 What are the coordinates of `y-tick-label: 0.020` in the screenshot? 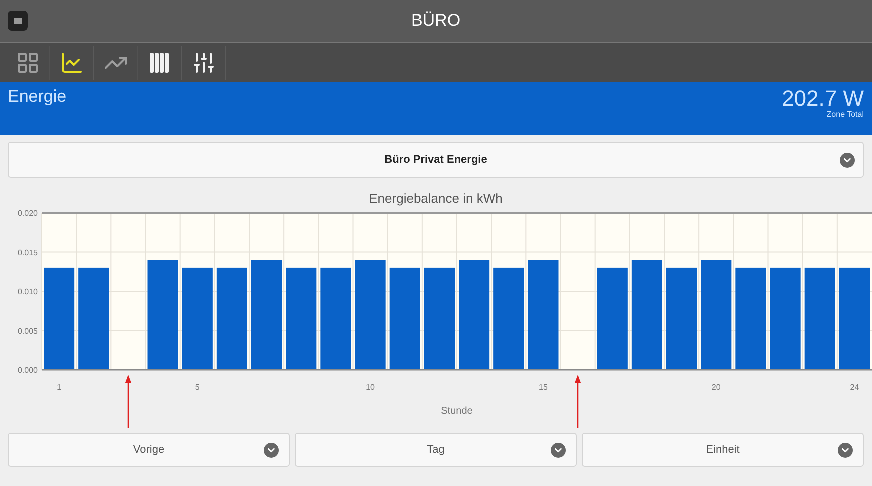 It's located at (28, 214).